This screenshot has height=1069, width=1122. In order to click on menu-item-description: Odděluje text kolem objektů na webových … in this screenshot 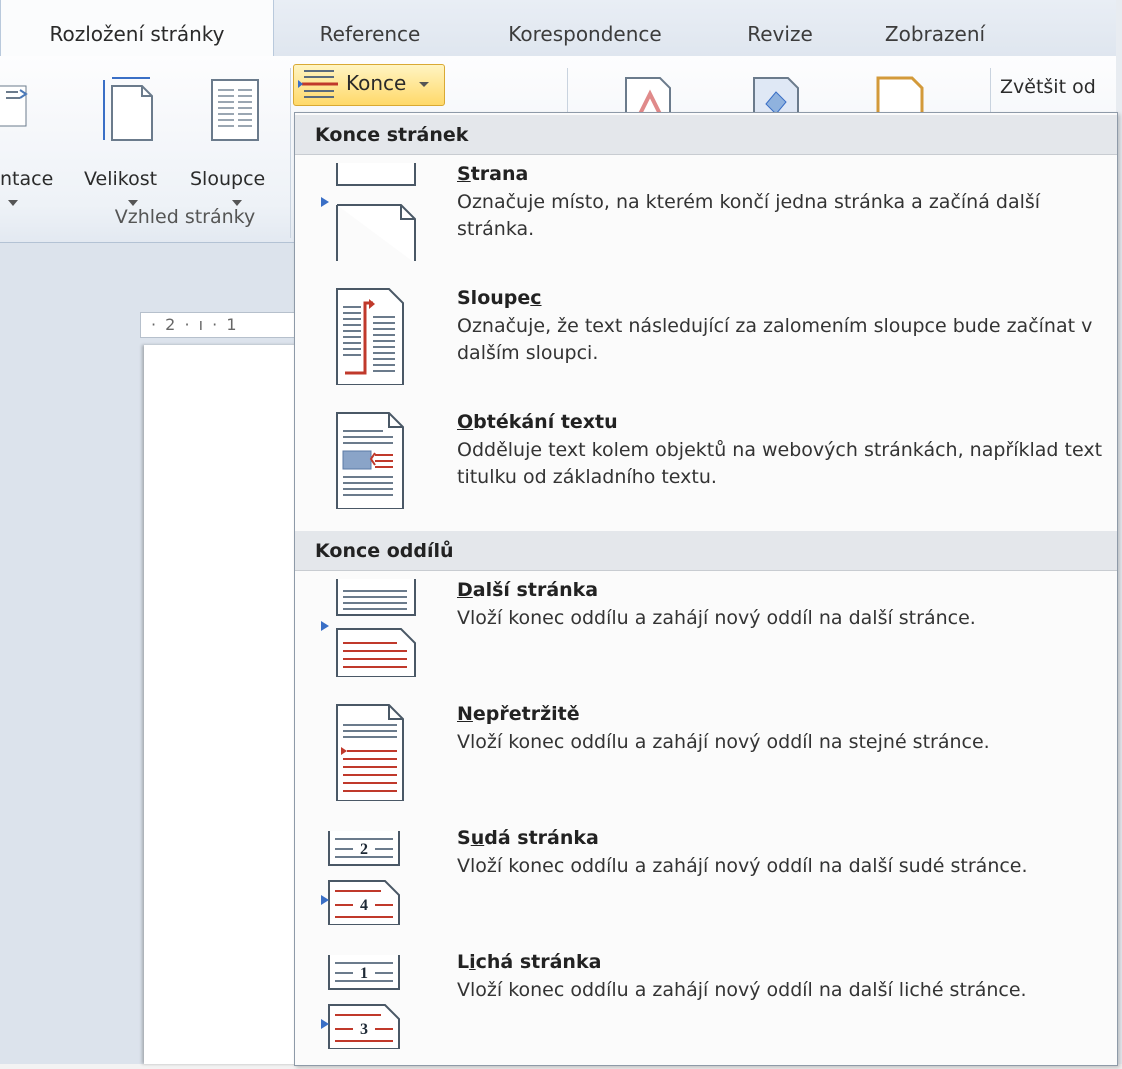, I will do `click(780, 463)`.